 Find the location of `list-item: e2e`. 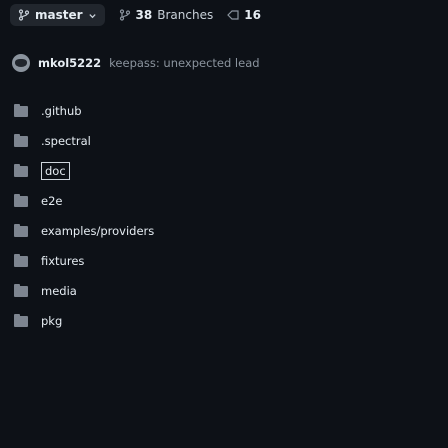

list-item: e2e is located at coordinates (224, 201).